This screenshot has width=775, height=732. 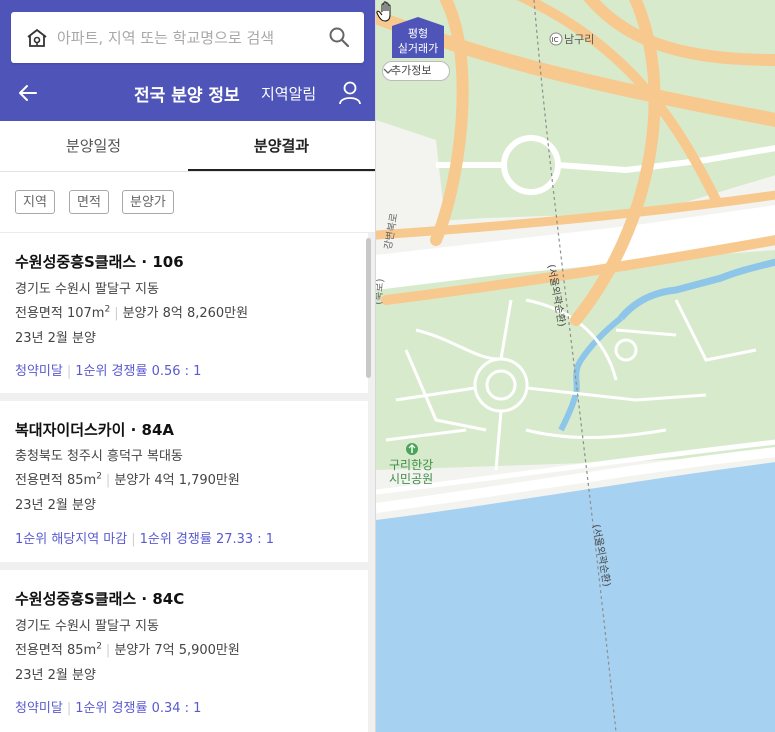 I want to click on home-icon, so click(x=37, y=38).